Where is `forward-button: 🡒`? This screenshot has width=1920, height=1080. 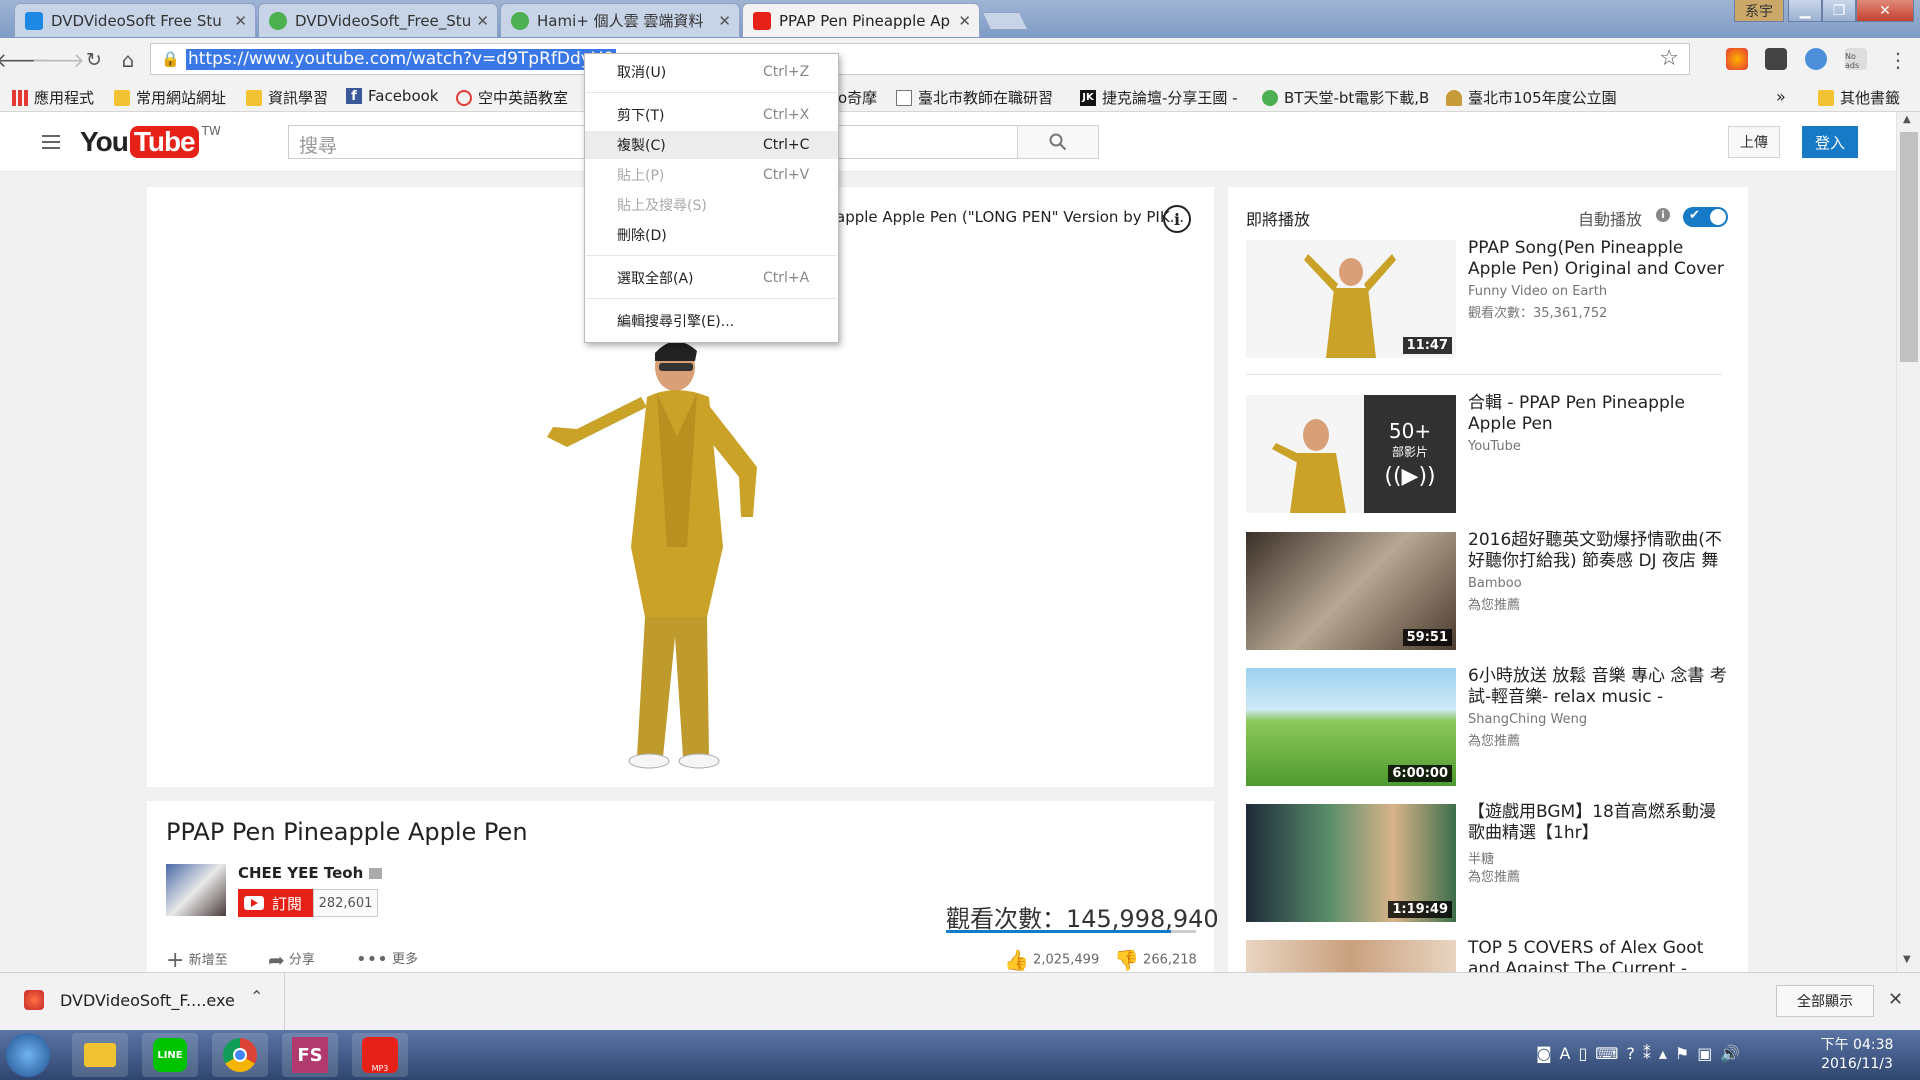 forward-button: 🡒 is located at coordinates (58, 60).